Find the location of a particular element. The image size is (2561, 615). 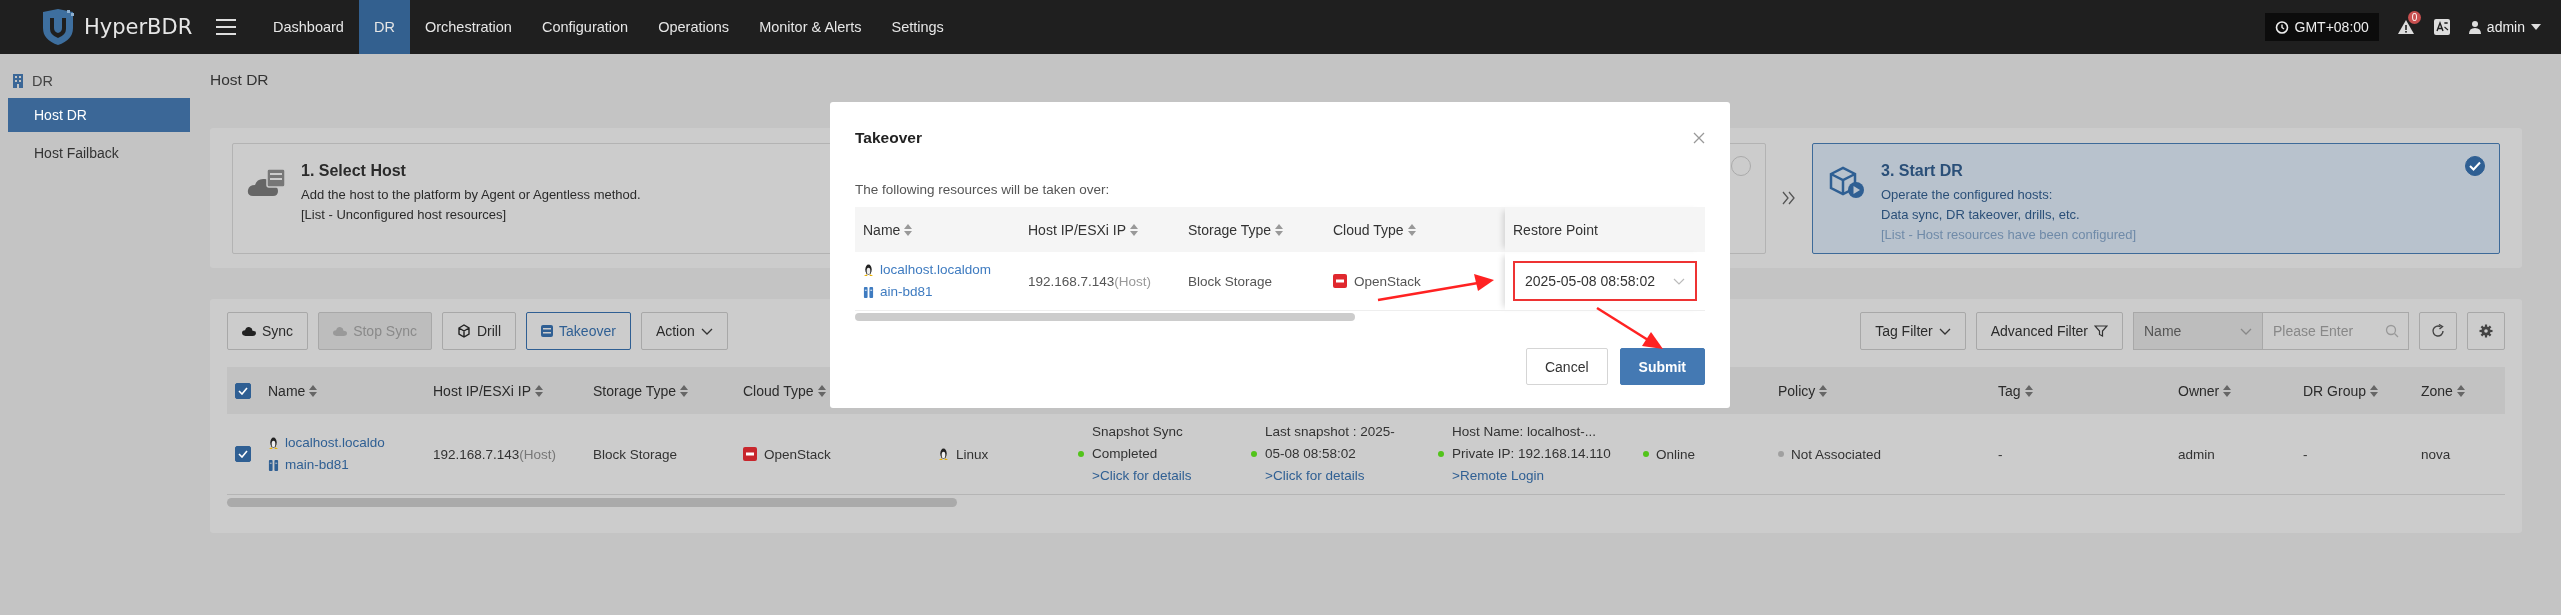

app-name: HyperBDR is located at coordinates (138, 27).